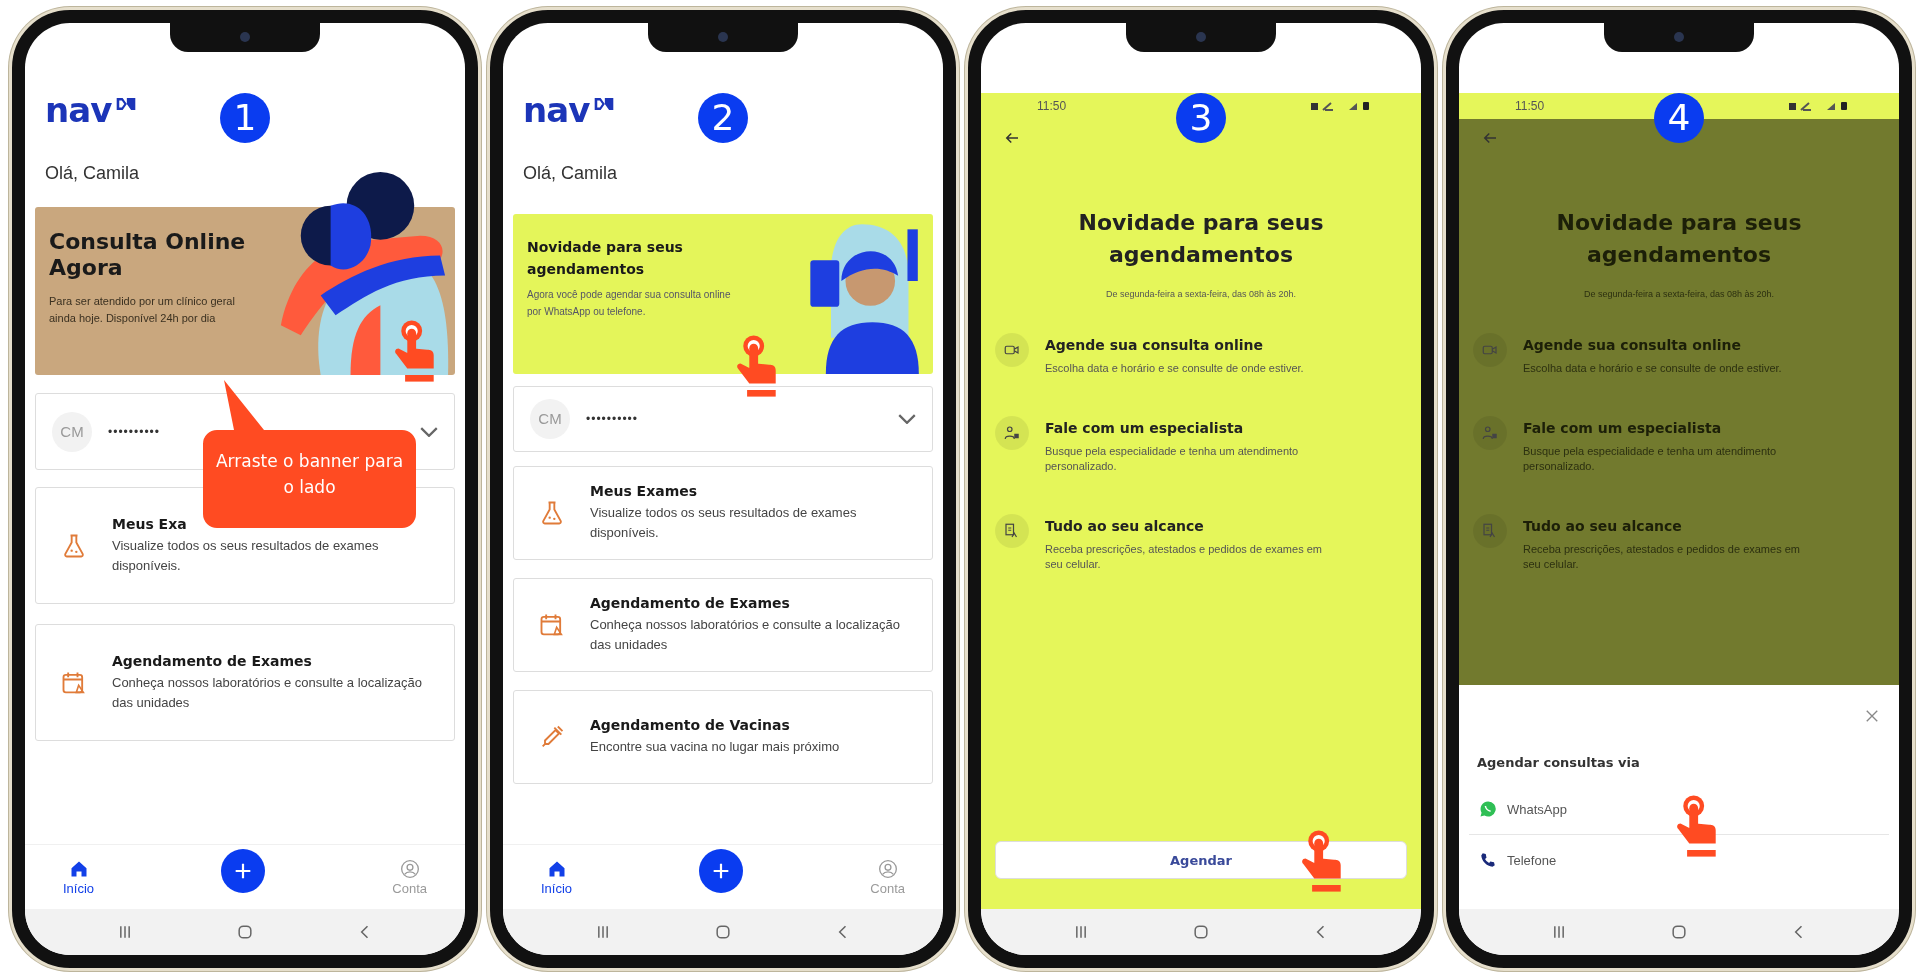 The width and height of the screenshot is (1924, 978). I want to click on sheet-title: Agendar consultas via, so click(1559, 762).